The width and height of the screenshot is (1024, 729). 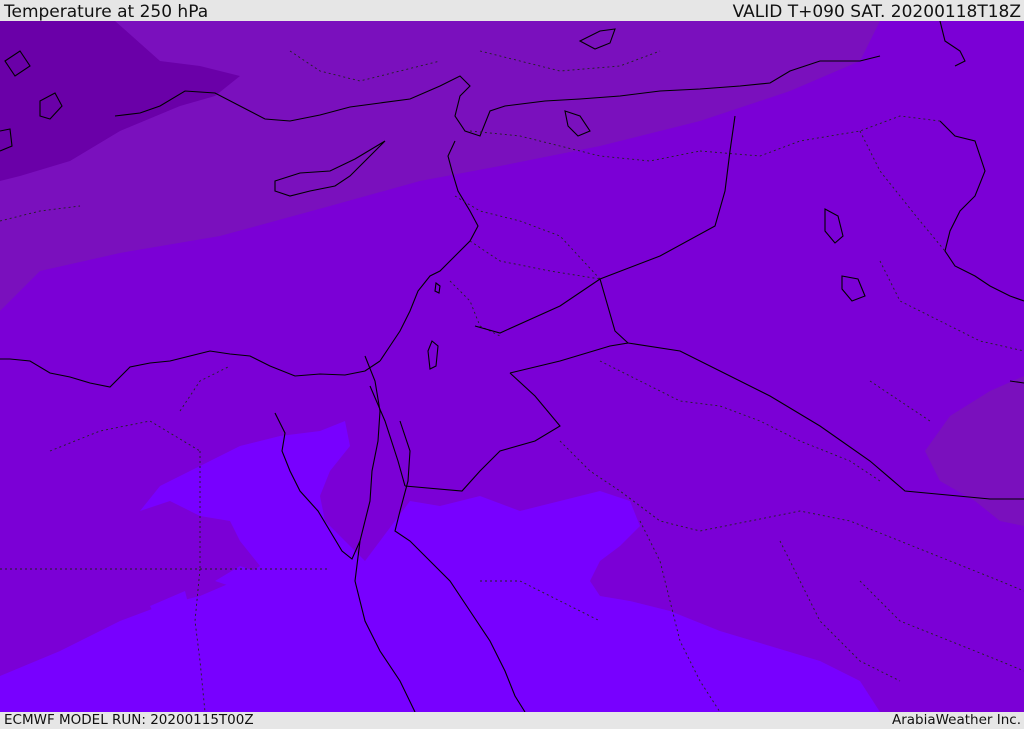 I want to click on map-title: Temperature at 250 hPa, so click(x=106, y=12).